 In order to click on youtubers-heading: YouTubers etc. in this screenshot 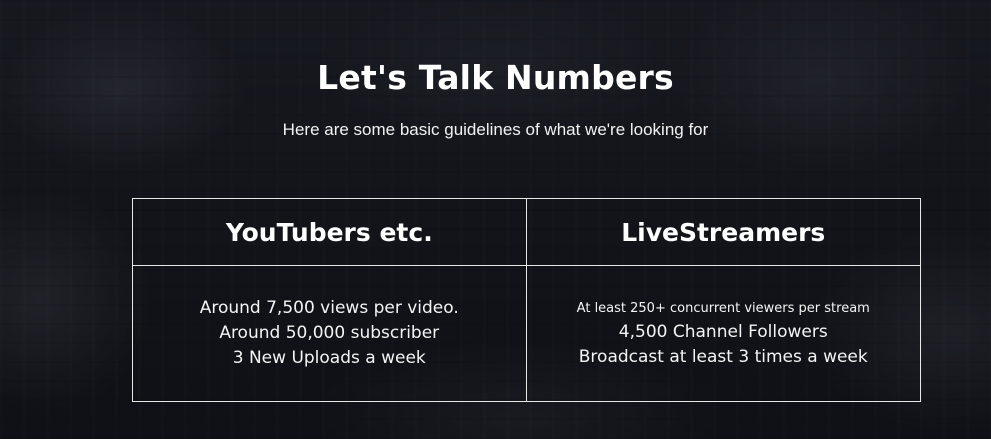, I will do `click(329, 232)`.